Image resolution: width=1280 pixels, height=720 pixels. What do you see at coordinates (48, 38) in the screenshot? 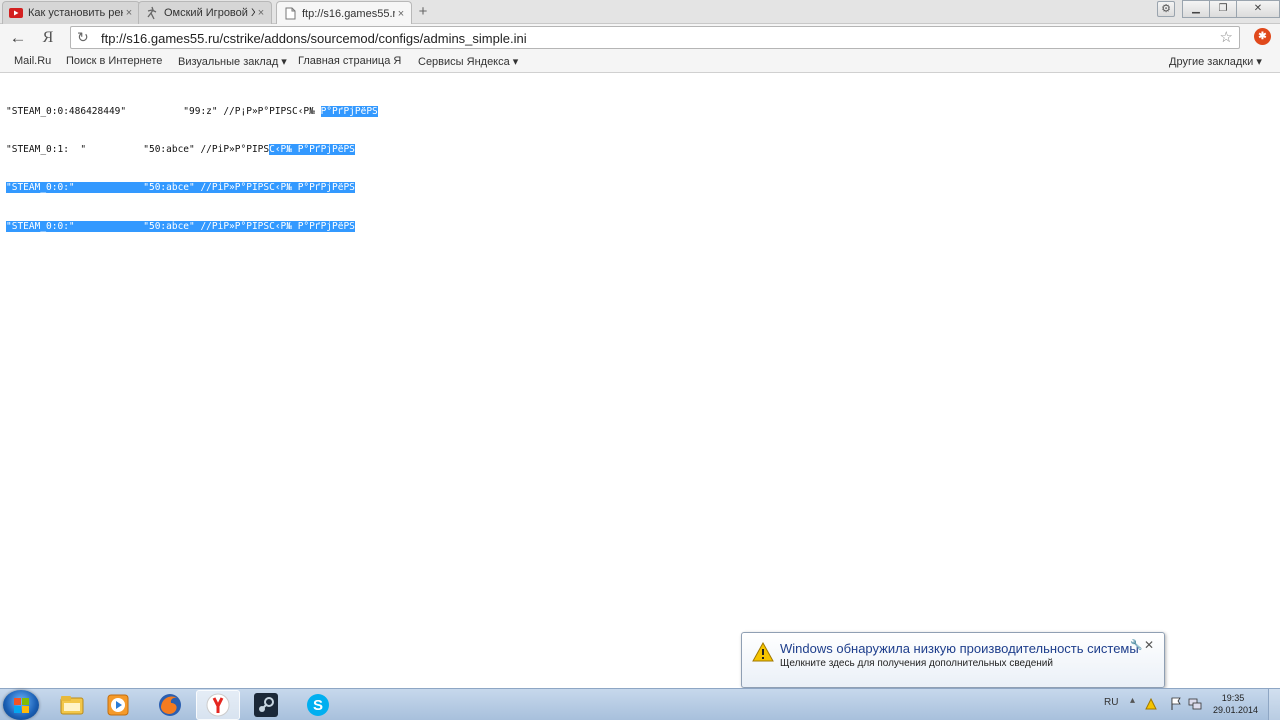
I see `yandex-home-button: Я` at bounding box center [48, 38].